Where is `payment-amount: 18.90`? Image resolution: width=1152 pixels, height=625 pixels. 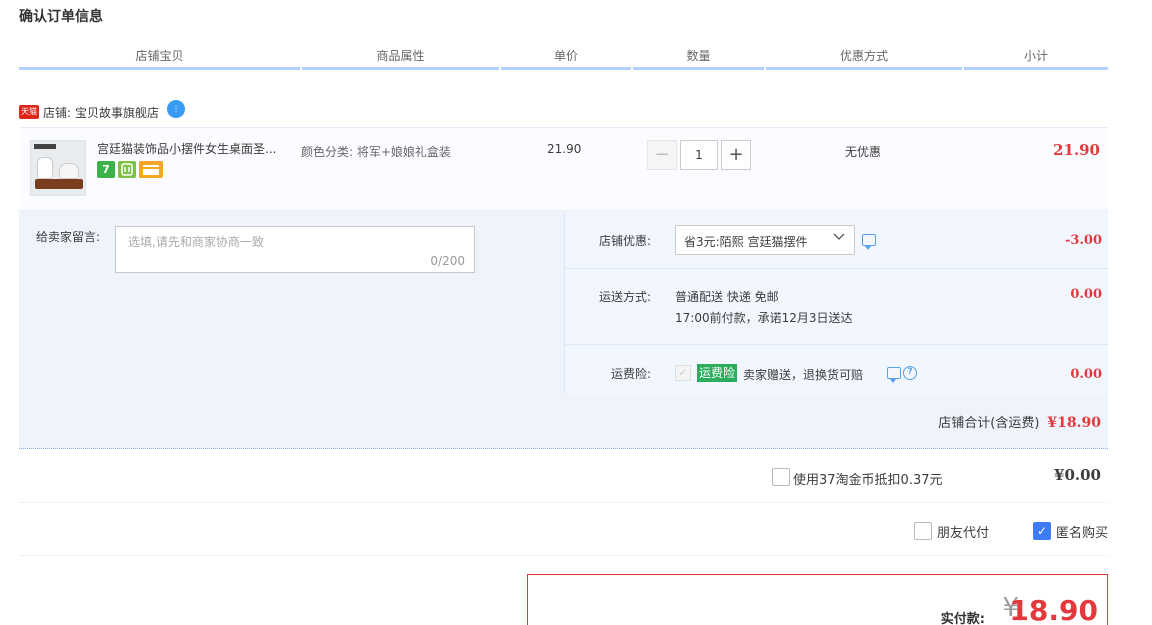 payment-amount: 18.90 is located at coordinates (1053, 609).